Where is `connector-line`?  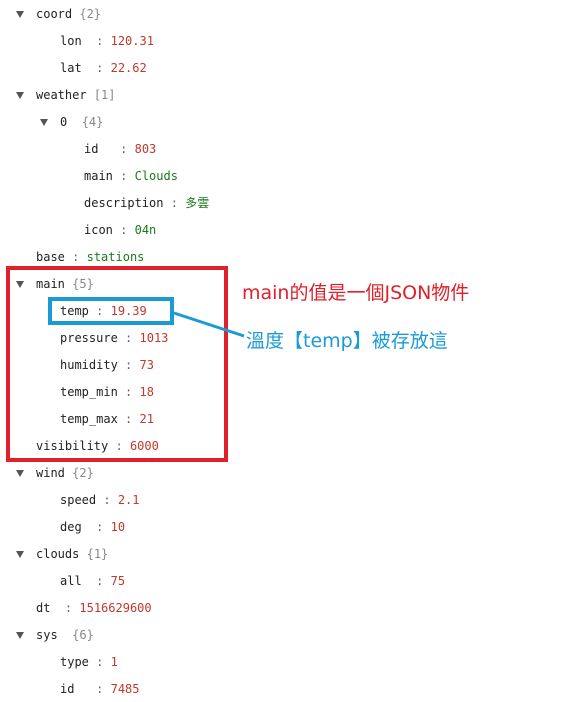
connector-line is located at coordinates (209, 324).